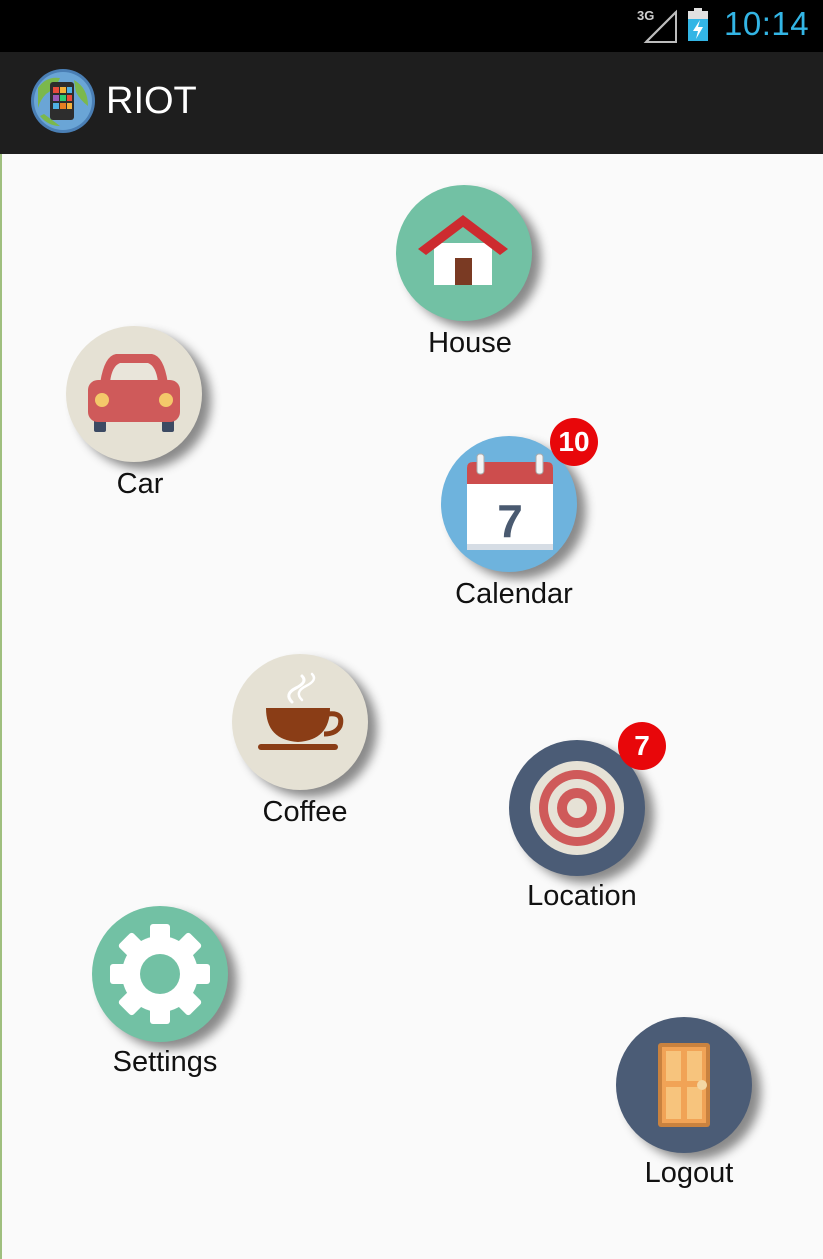 This screenshot has height=1259, width=823. I want to click on status-time: 10:14, so click(767, 23).